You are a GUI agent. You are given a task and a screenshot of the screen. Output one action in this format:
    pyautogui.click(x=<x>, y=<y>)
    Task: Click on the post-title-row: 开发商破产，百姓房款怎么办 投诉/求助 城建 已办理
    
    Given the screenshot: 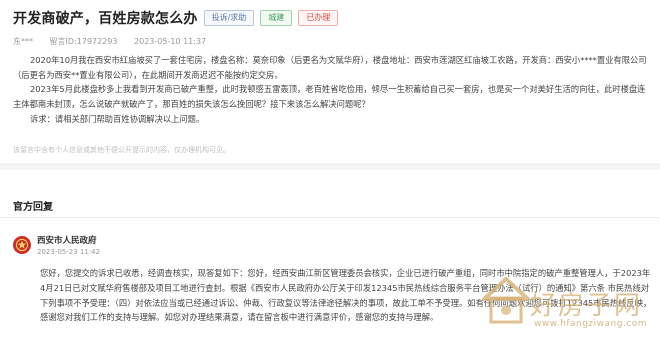 What is the action you would take?
    pyautogui.click(x=176, y=18)
    